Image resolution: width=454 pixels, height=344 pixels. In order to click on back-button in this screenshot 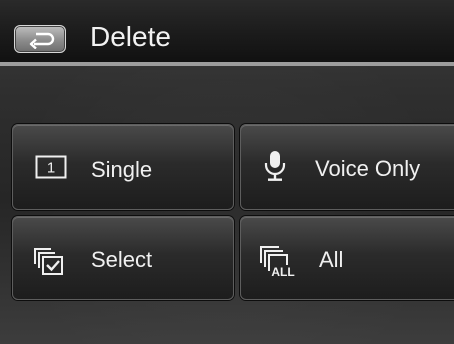, I will do `click(40, 39)`.